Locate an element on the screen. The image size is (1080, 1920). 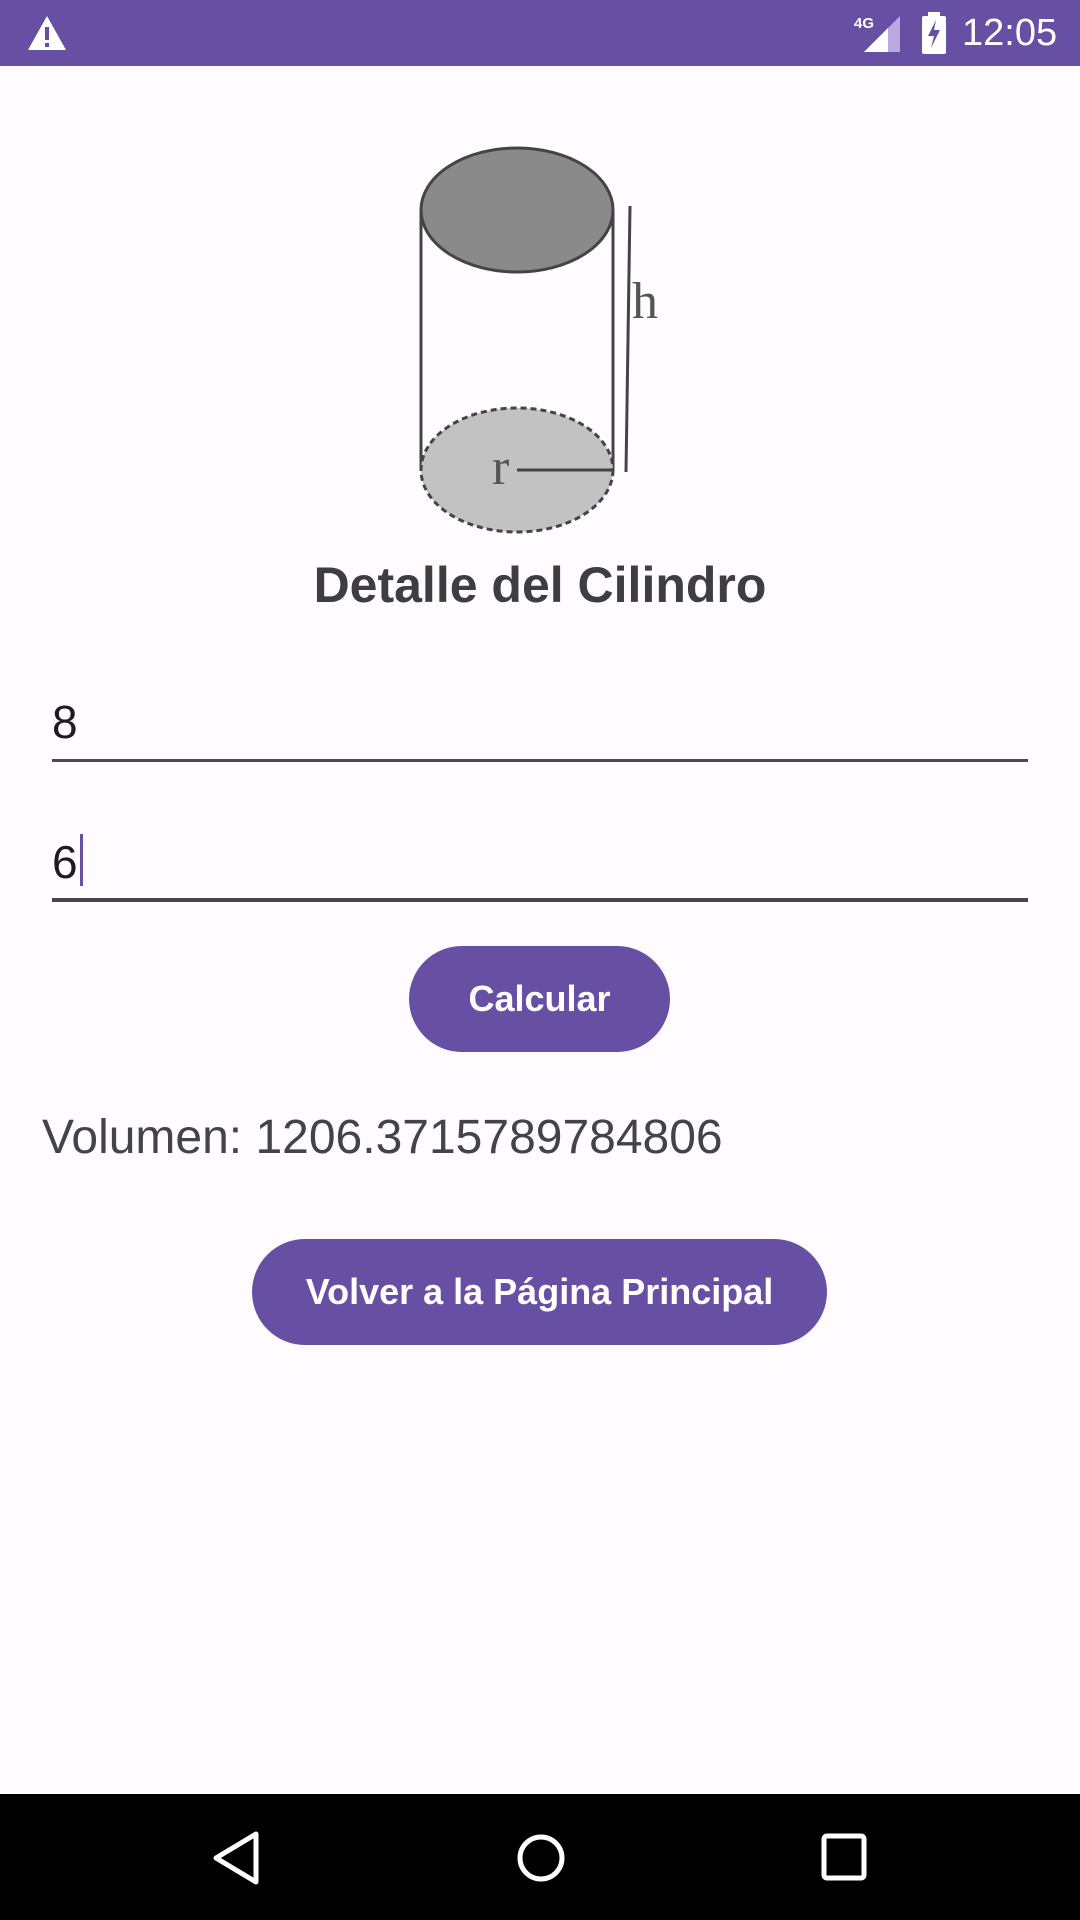
home-icon is located at coordinates (541, 1858).